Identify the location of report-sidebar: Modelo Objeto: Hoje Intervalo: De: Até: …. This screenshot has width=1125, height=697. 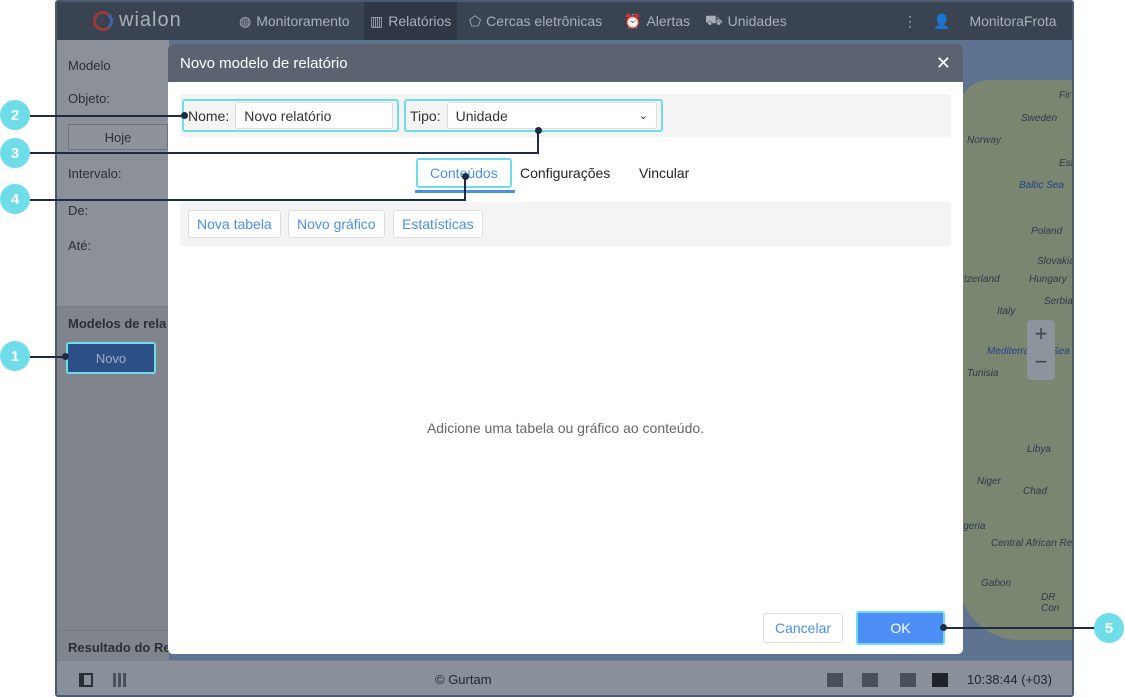
(114, 350).